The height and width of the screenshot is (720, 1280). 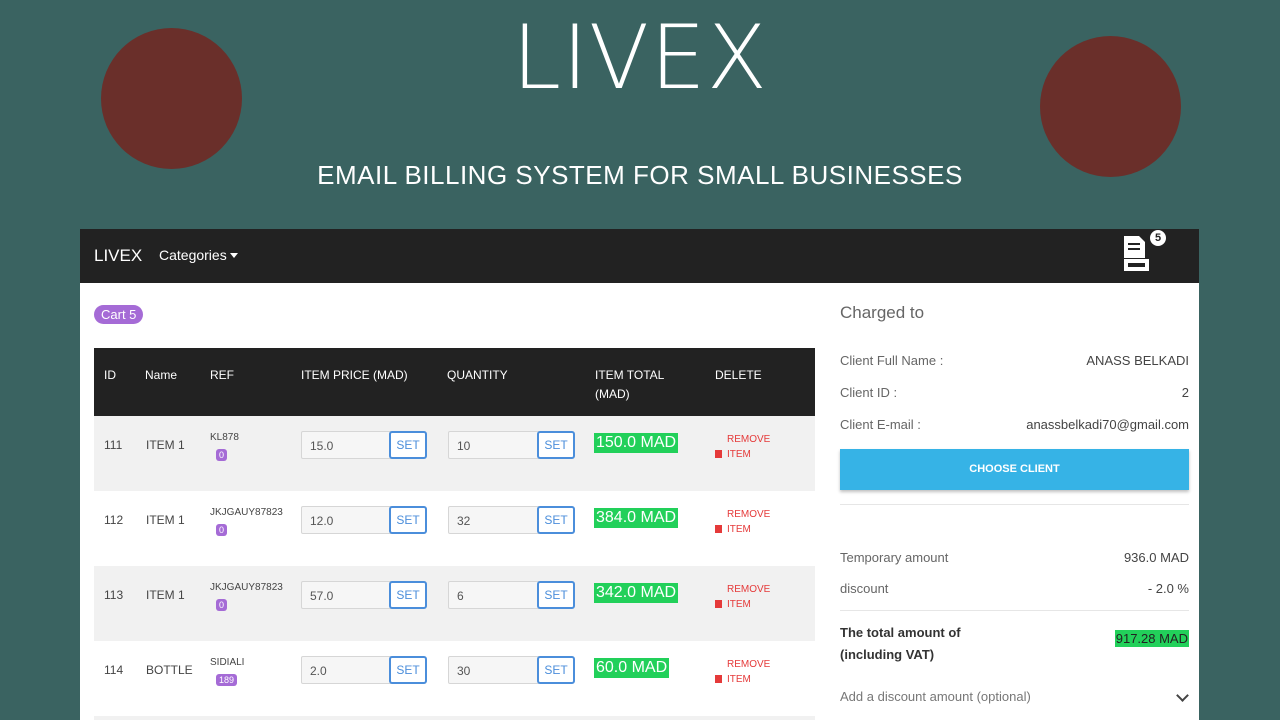 I want to click on quantity-input: 32, so click(x=494, y=520).